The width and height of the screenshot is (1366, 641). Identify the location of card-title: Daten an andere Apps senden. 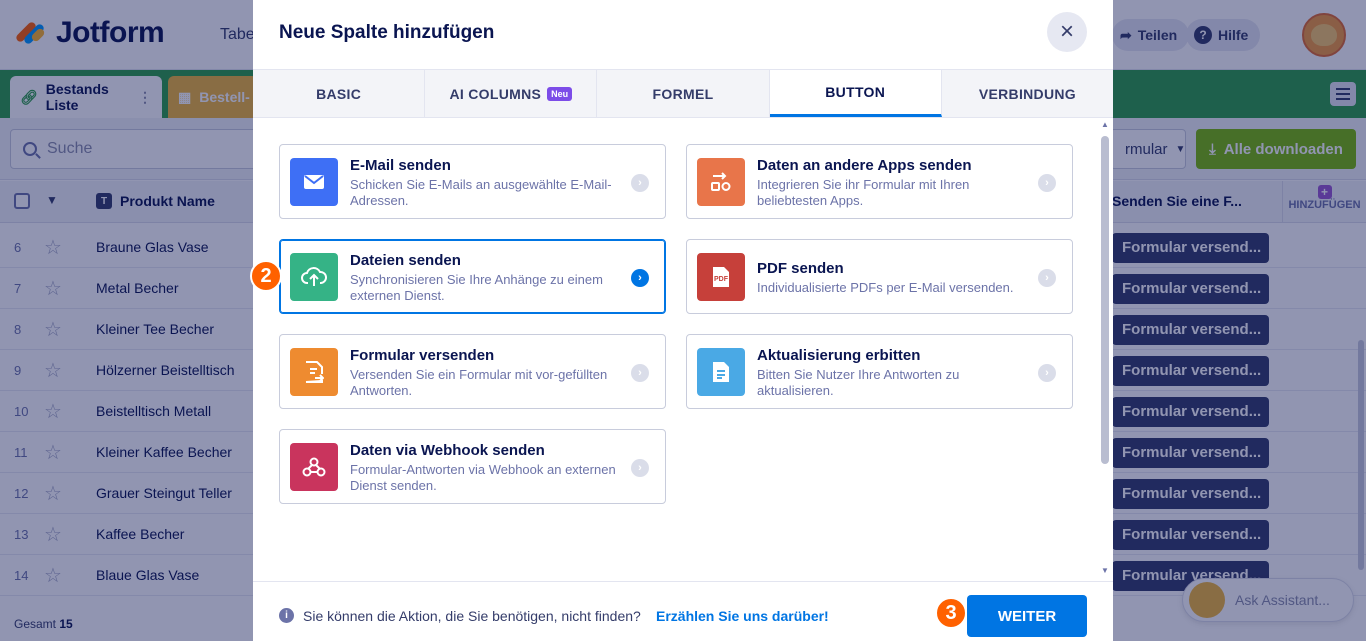
(864, 165).